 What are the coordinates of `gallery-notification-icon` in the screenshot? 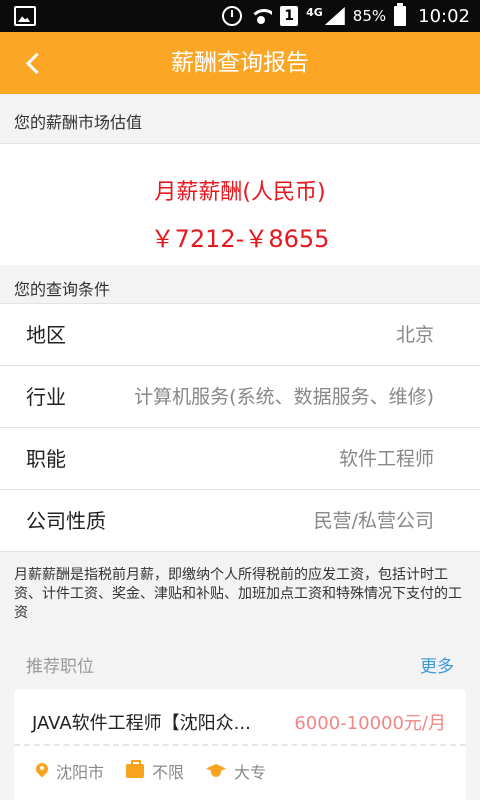 It's located at (25, 16).